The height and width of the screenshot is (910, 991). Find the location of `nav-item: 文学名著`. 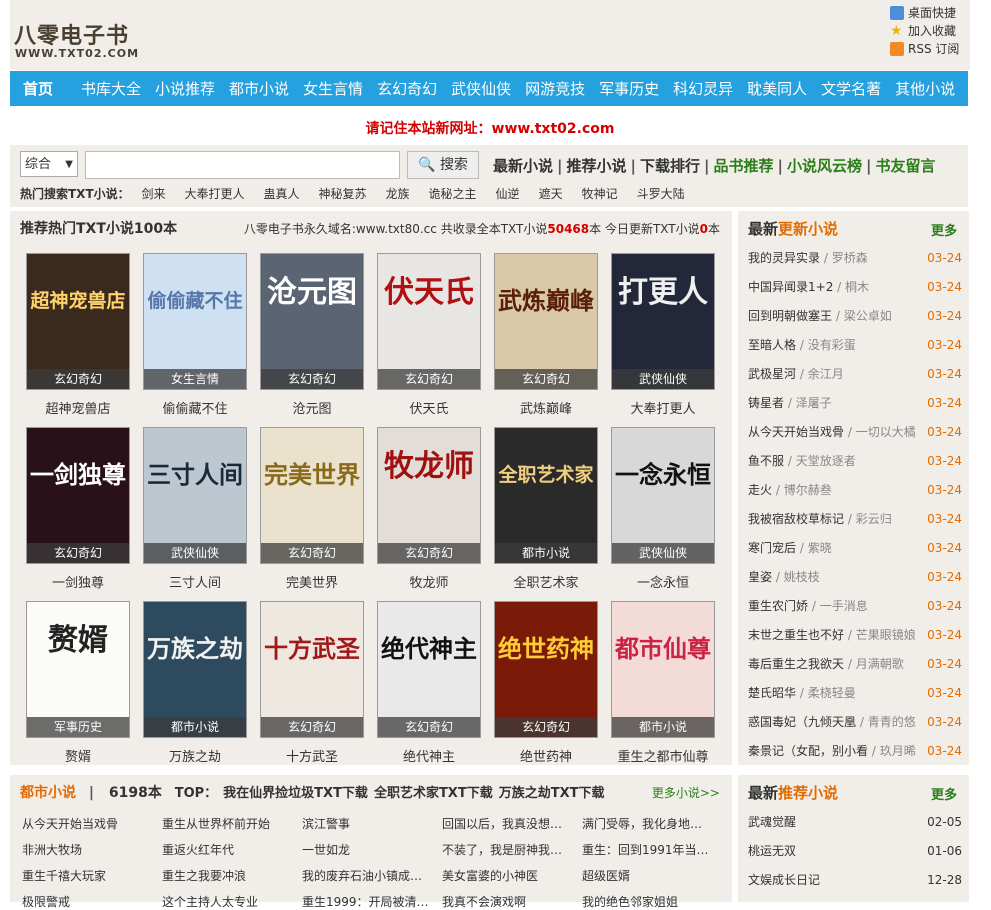

nav-item: 文学名著 is located at coordinates (851, 88).